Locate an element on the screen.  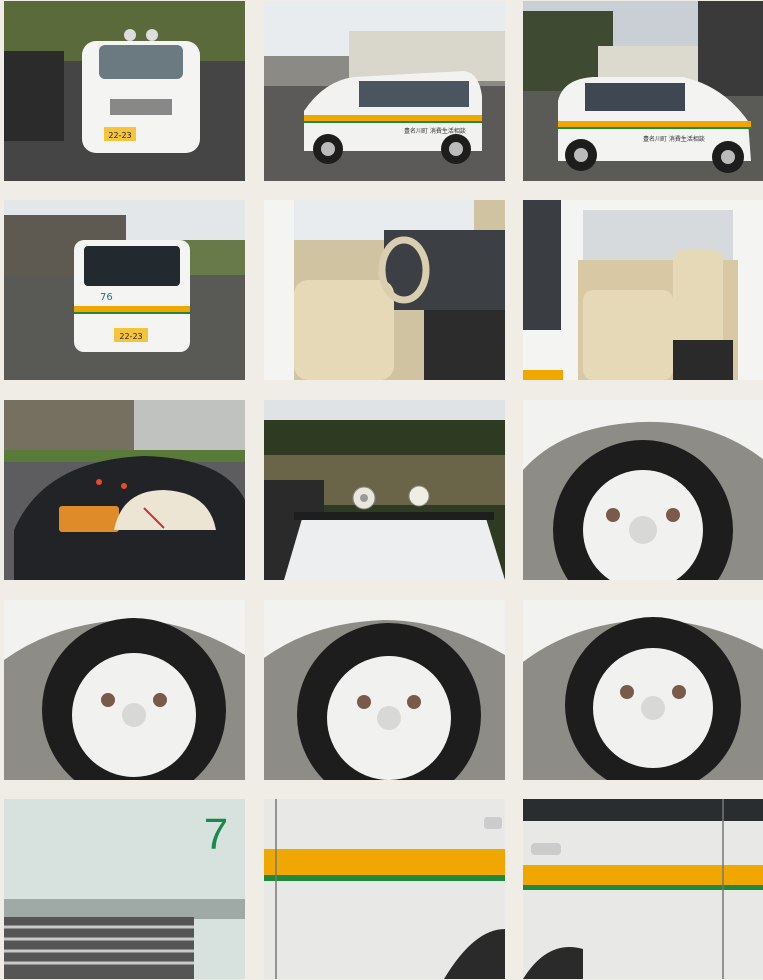
instrument-cluster-image is located at coordinates (124, 490).